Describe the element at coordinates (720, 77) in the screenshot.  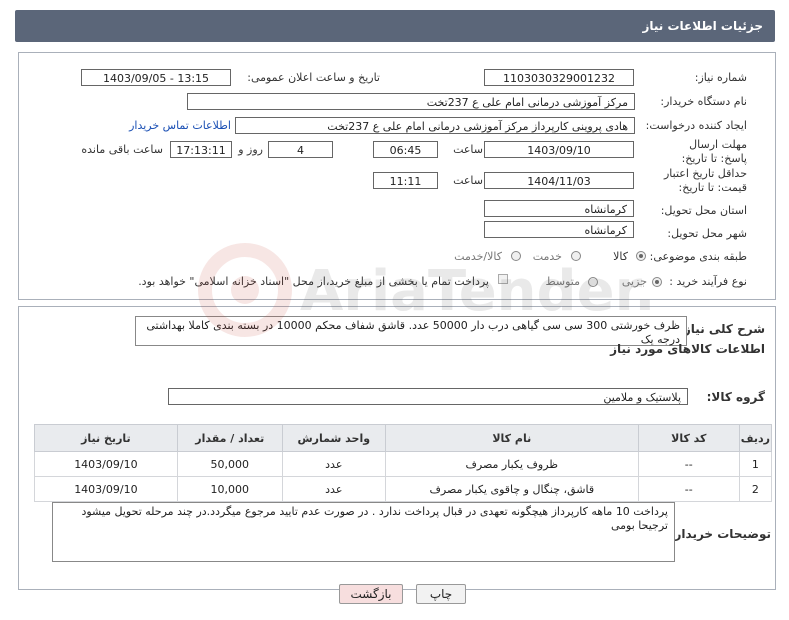
I see `need-number-label: شماره نیاز:` at that location.